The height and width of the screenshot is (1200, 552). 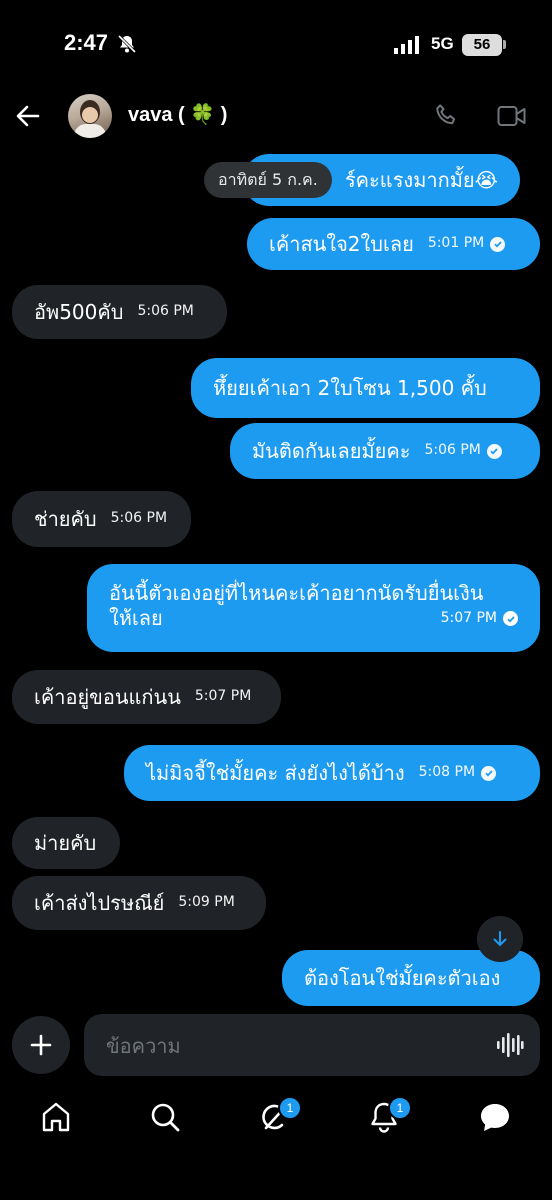 I want to click on message-bubble-outgoing: เค้าสนใจ2ใบเลย 5:01 PM, so click(x=393, y=244).